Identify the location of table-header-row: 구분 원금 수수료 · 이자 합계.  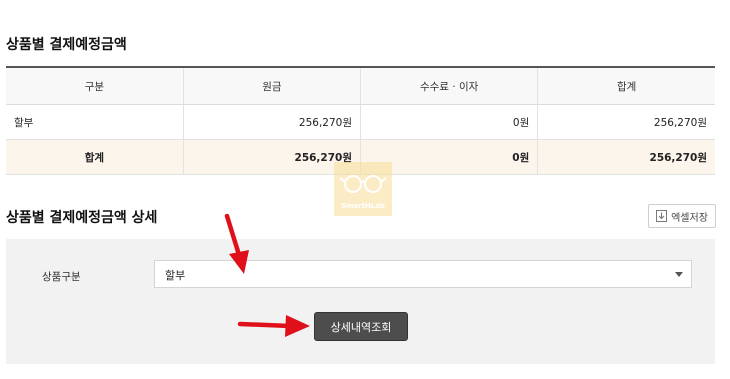
(360, 85).